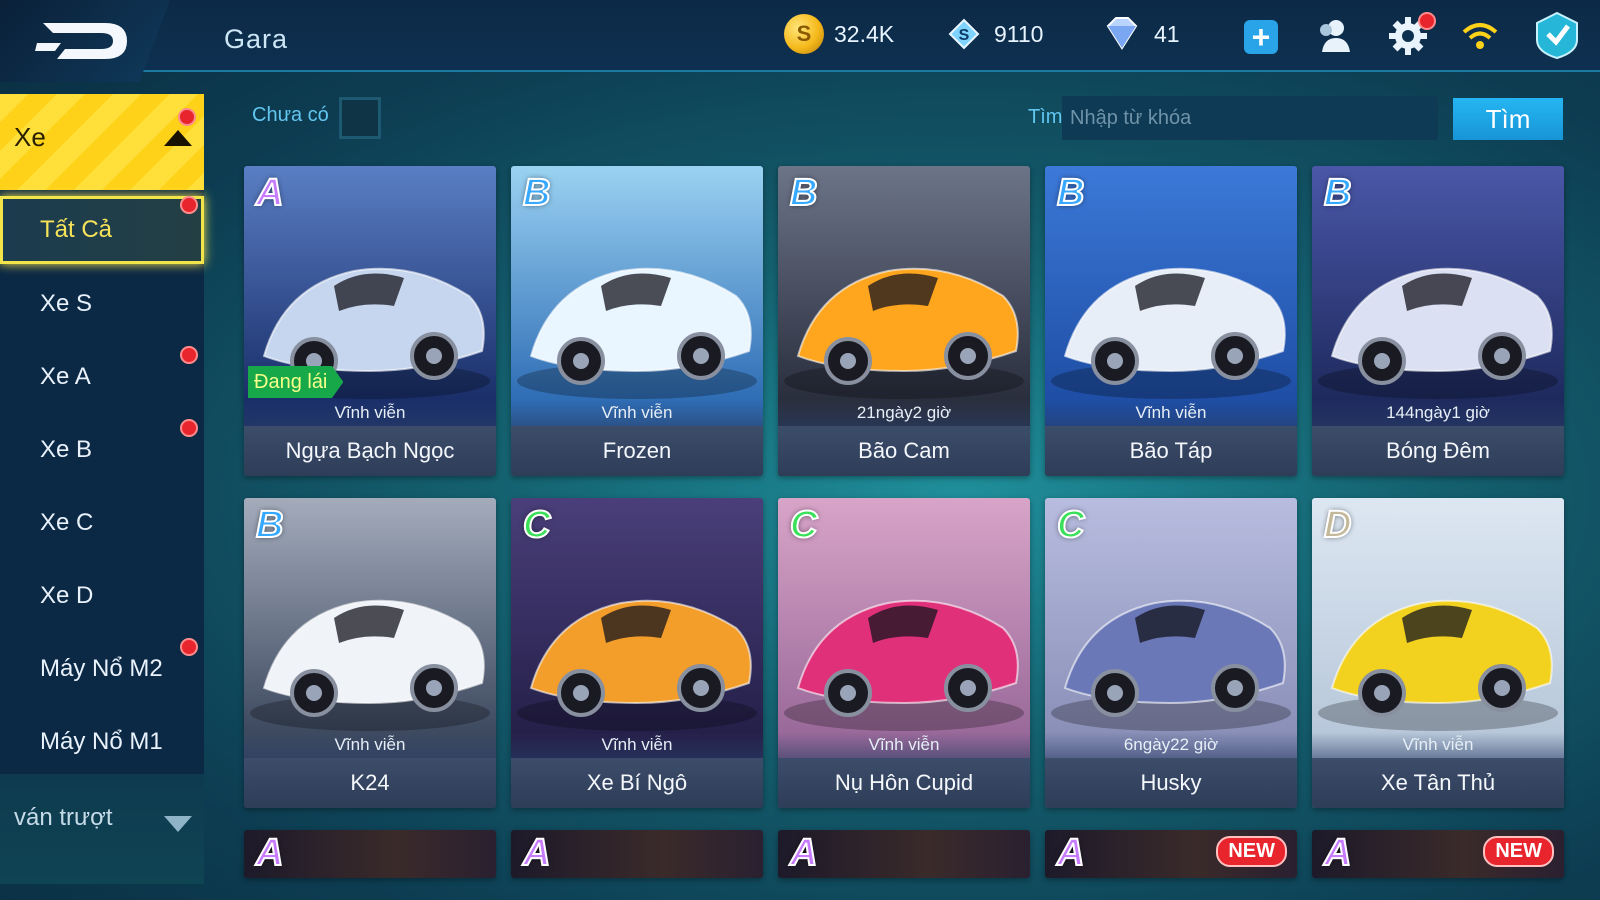 The image size is (1600, 900). I want to click on category-notification-dot, so click(187, 117).